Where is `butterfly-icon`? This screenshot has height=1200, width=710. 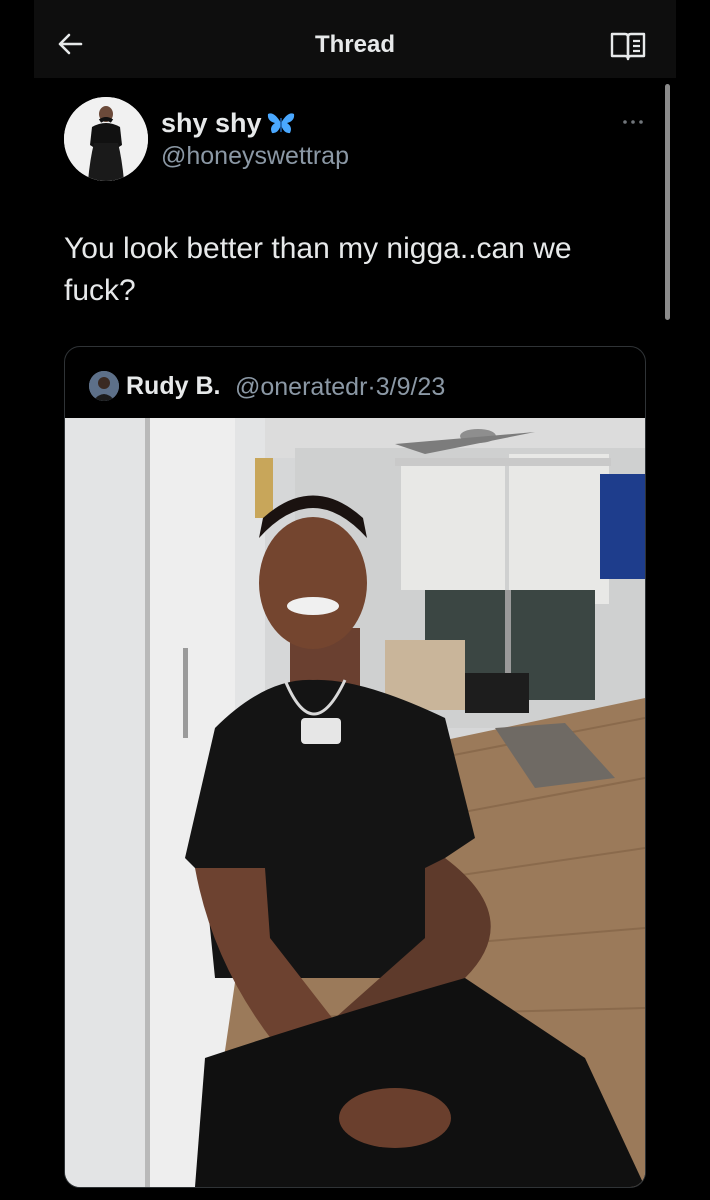 butterfly-icon is located at coordinates (281, 123).